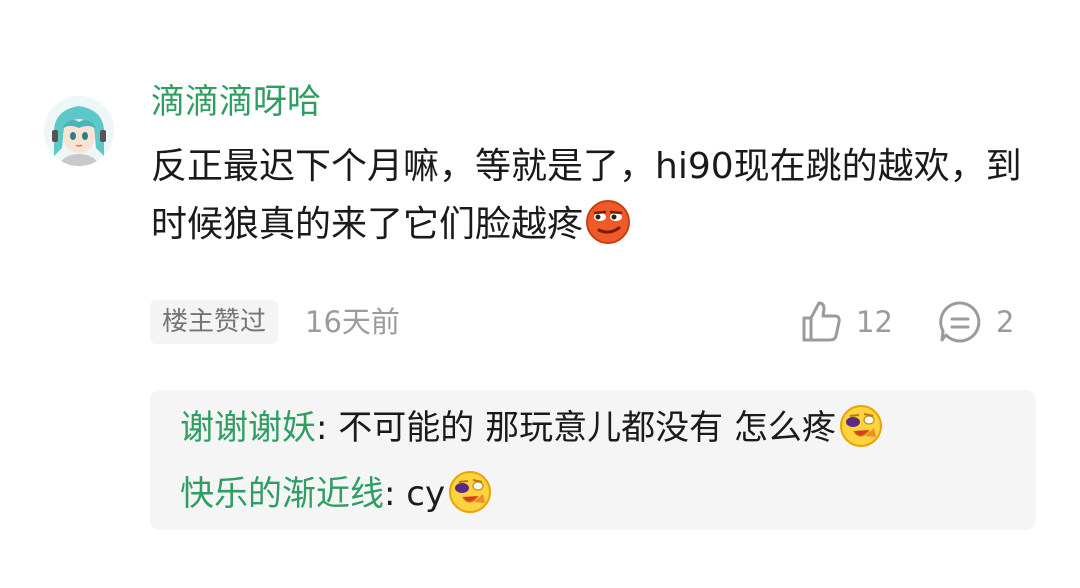  Describe the element at coordinates (1005, 322) in the screenshot. I see `reply-count: 2` at that location.